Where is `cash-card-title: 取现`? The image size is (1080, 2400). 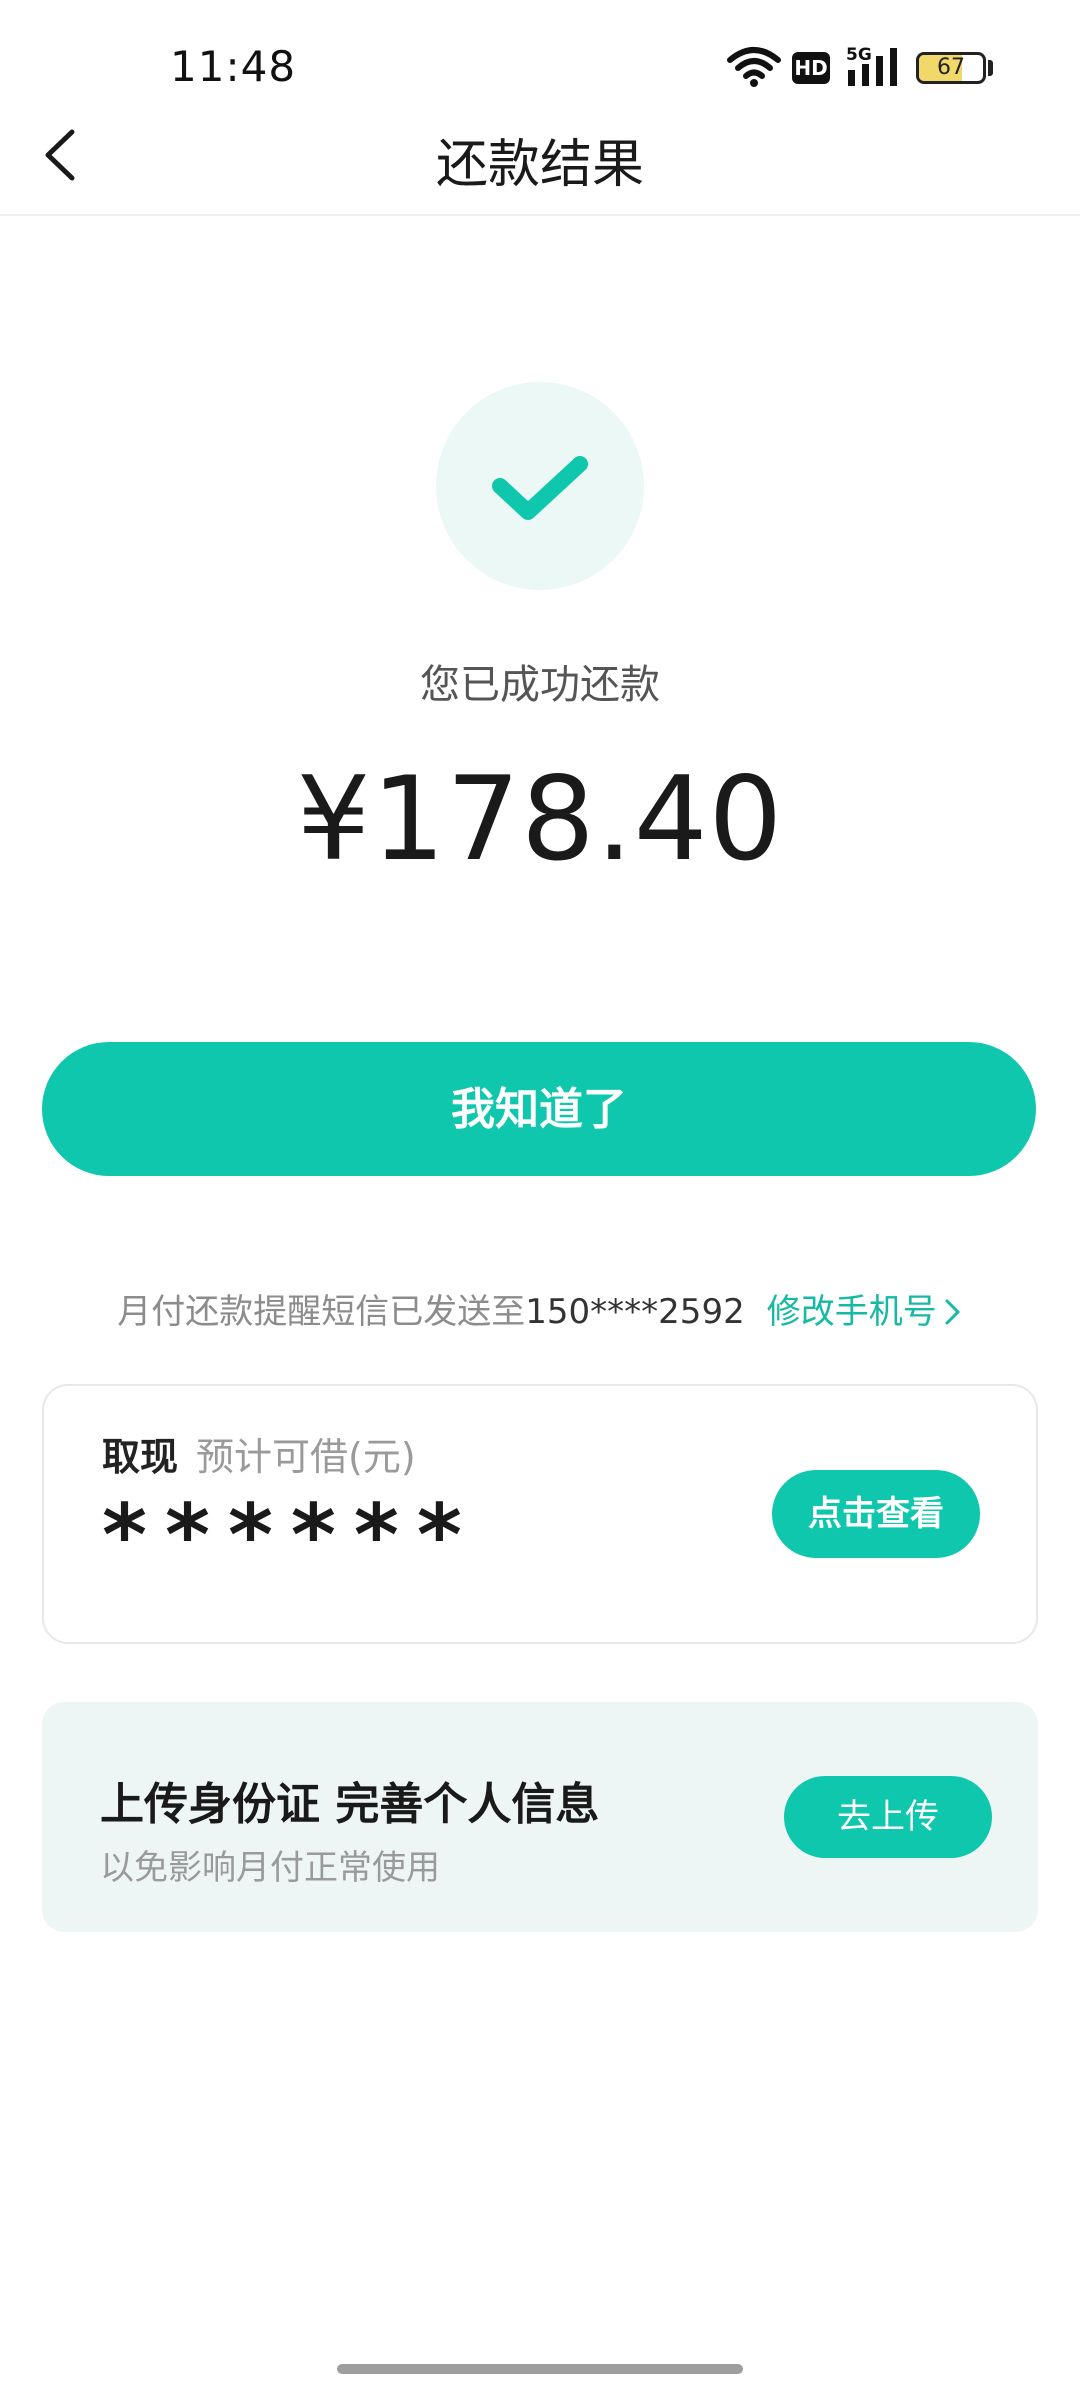
cash-card-title: 取现 is located at coordinates (140, 1457).